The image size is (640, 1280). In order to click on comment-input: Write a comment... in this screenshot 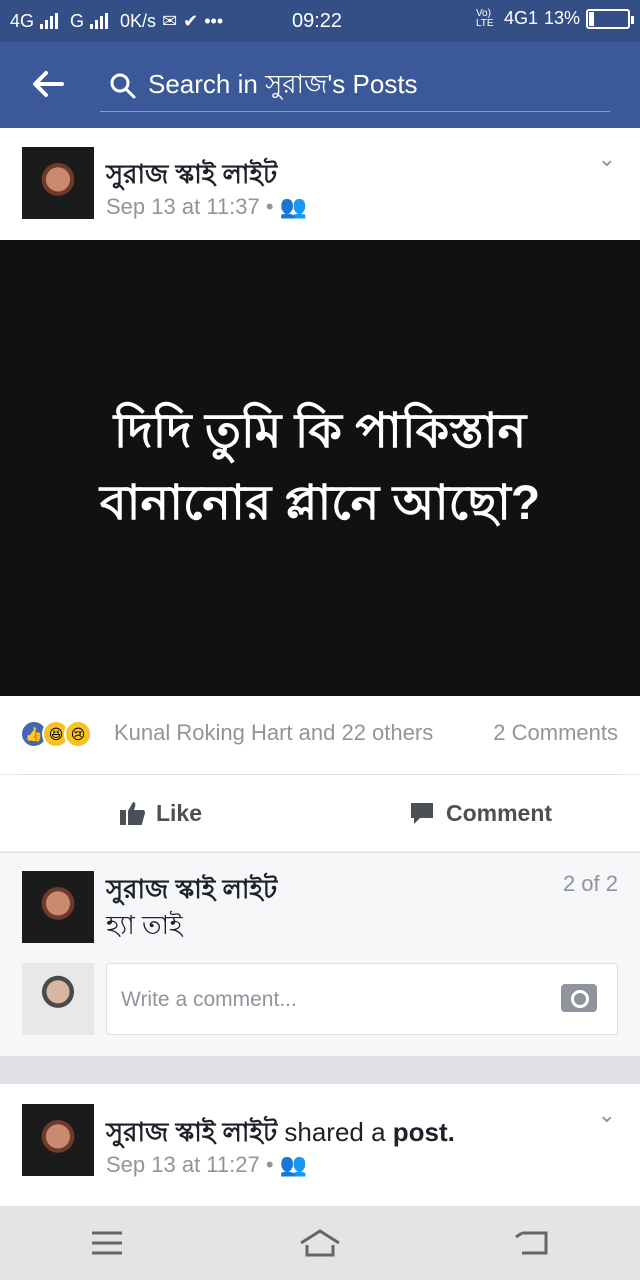, I will do `click(362, 999)`.